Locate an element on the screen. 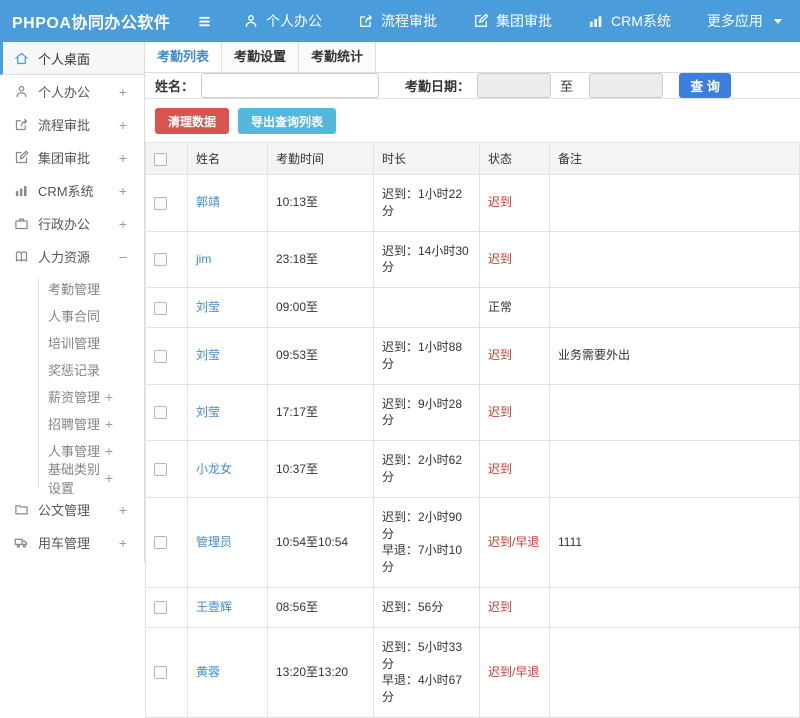  topnav-group-approval: 集团审批 is located at coordinates (512, 21).